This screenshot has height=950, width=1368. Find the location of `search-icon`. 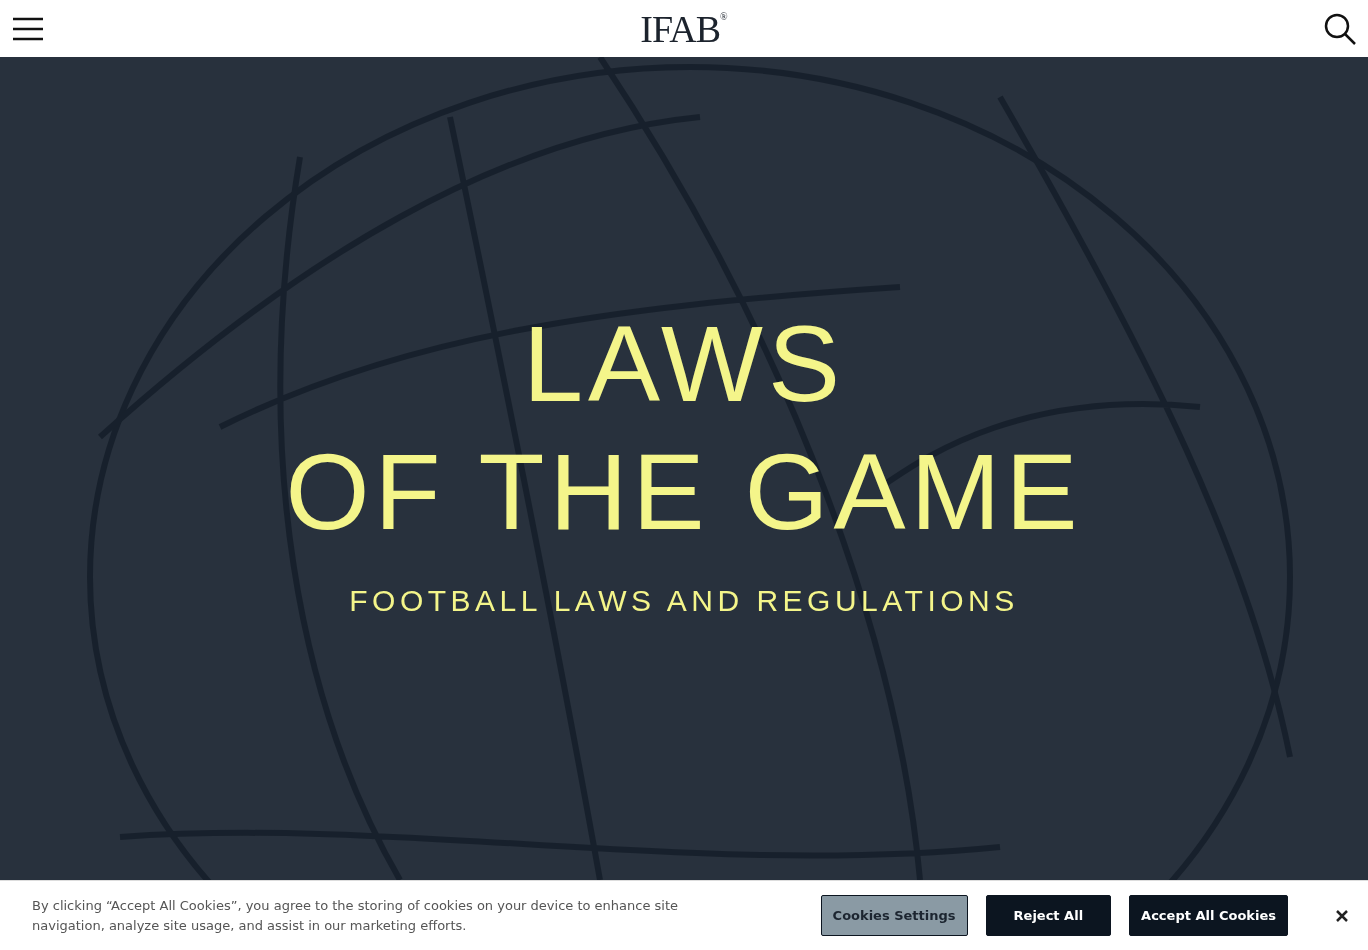

search-icon is located at coordinates (1340, 28).